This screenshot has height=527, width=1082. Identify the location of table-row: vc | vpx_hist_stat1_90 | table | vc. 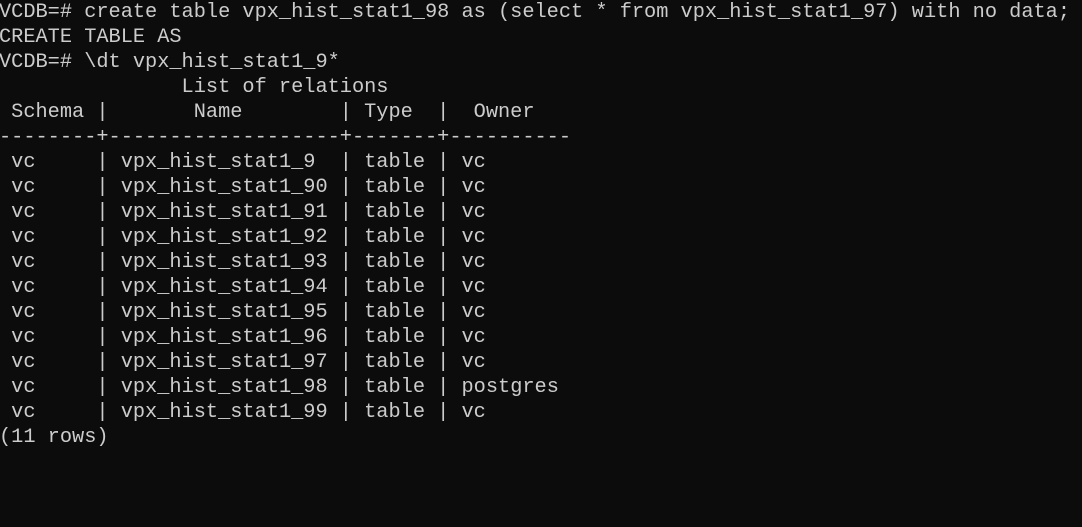
(541, 187).